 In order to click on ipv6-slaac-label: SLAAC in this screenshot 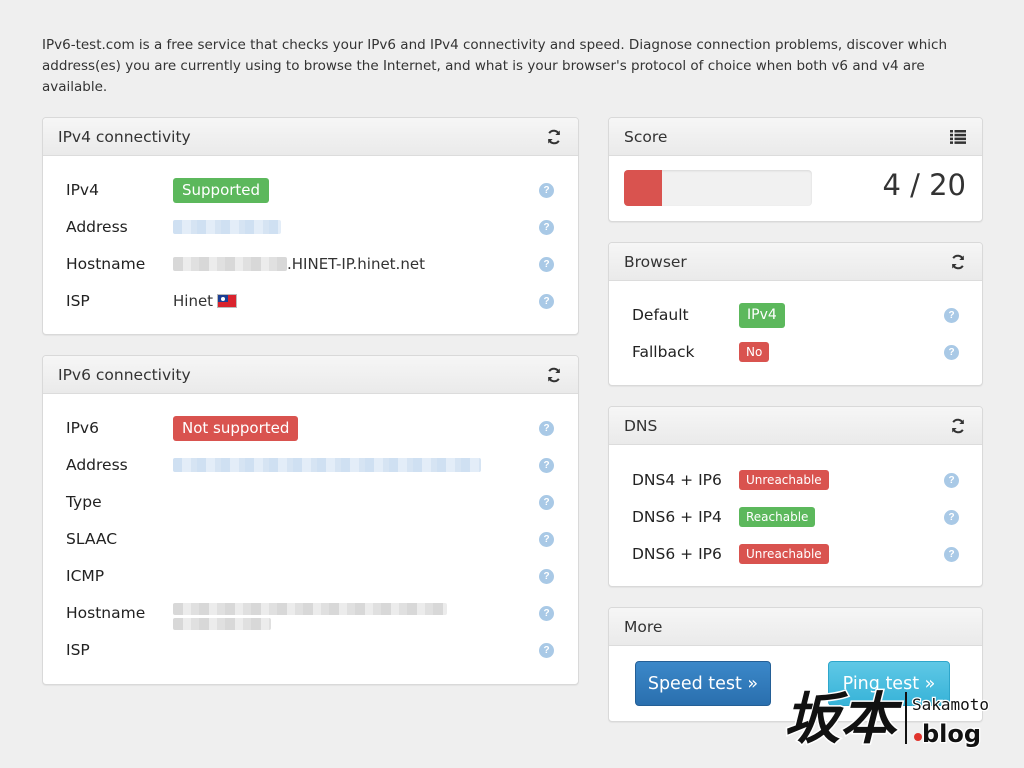, I will do `click(92, 539)`.